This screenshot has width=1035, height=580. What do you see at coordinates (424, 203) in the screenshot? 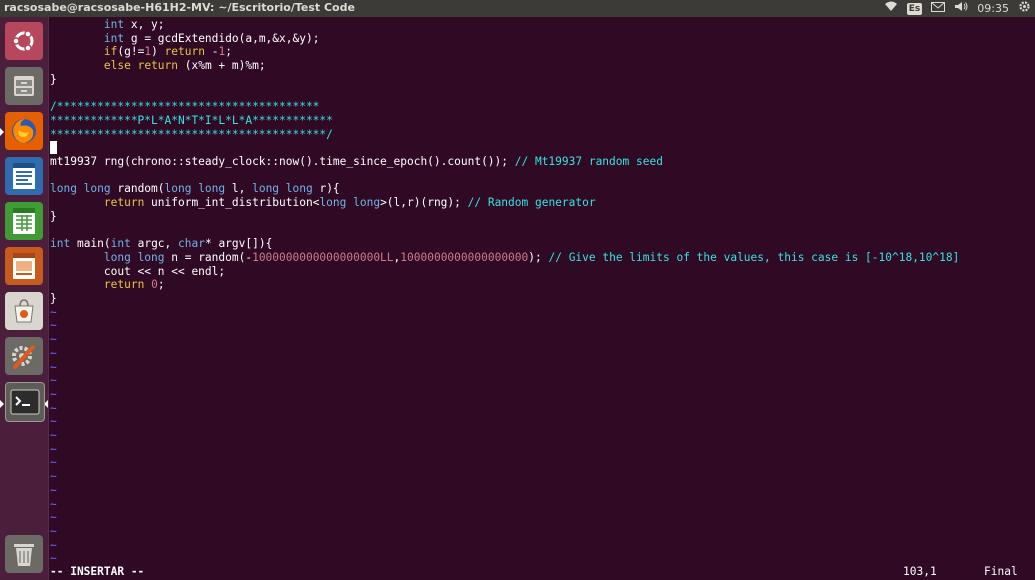
I see `code-token: >(l,r)(rng);` at bounding box center [424, 203].